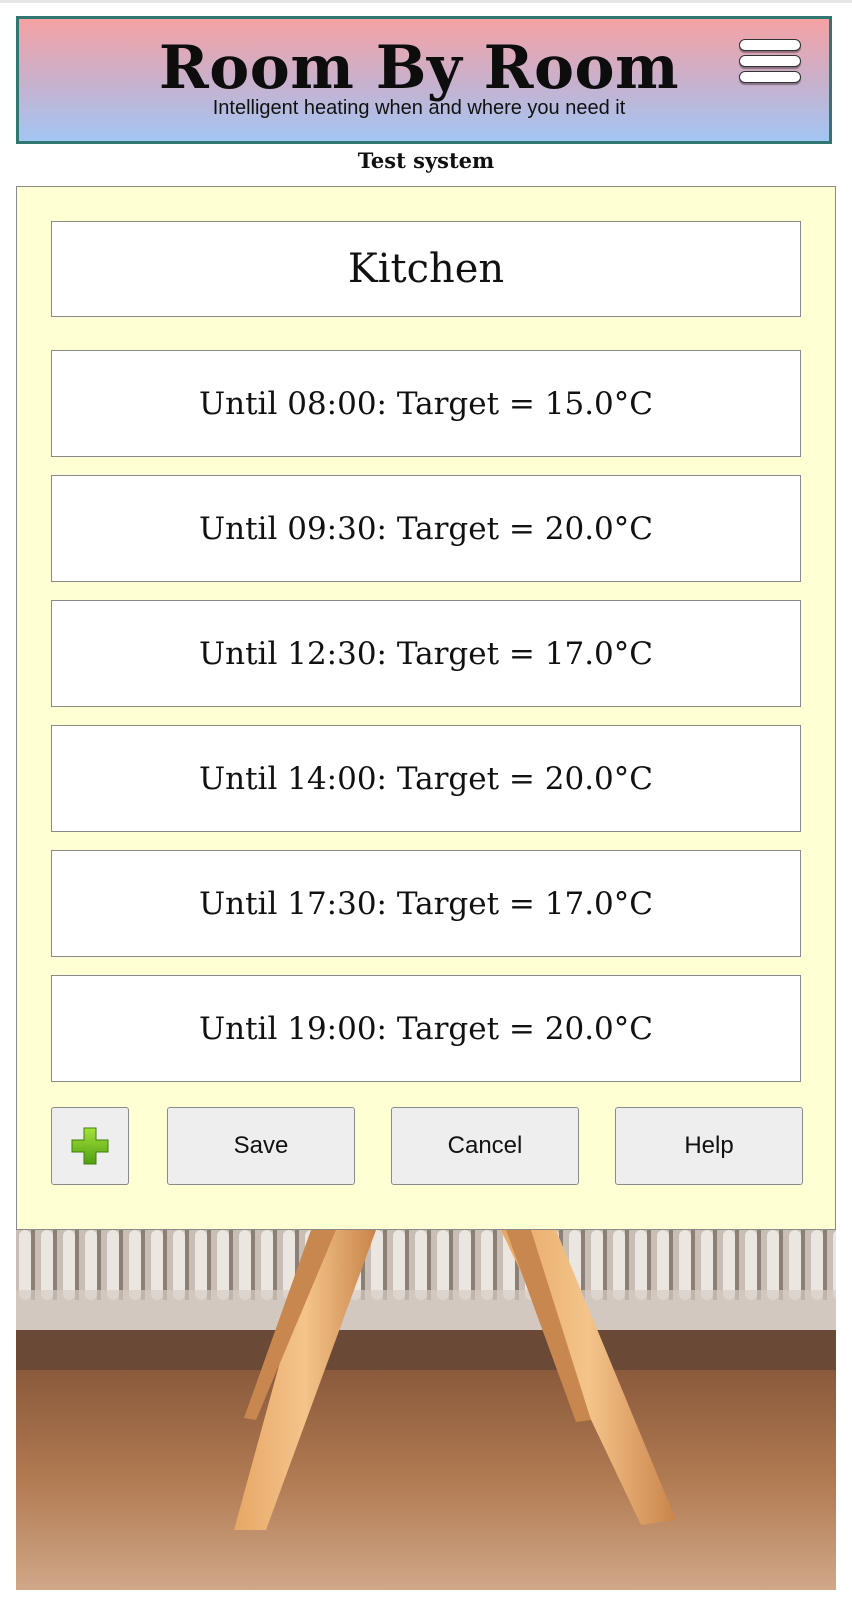 The height and width of the screenshot is (1600, 852). I want to click on app-title: Room By Room, so click(419, 68).